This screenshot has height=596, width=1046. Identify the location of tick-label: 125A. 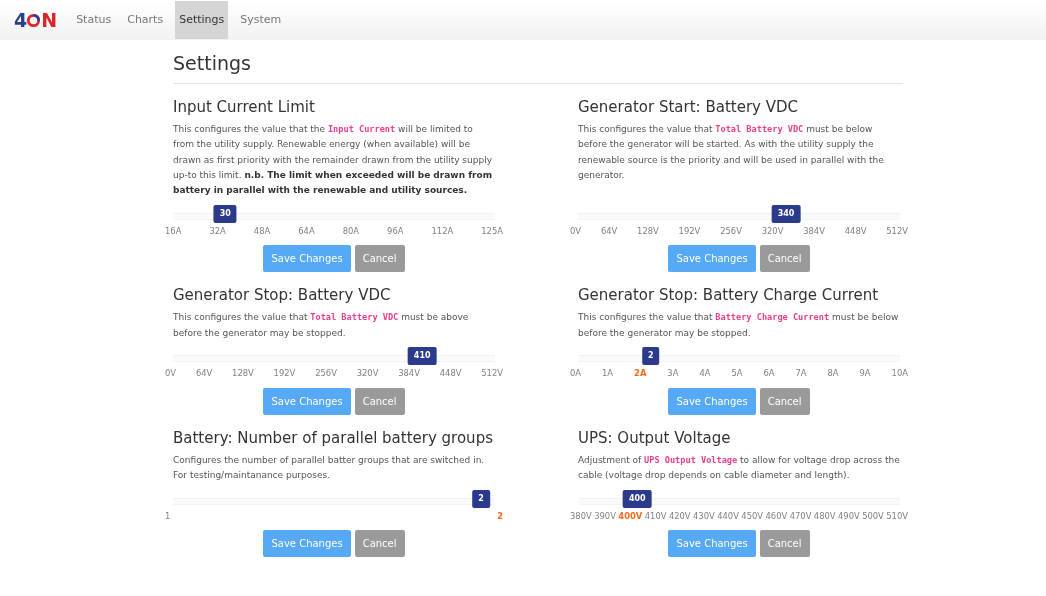
(492, 231).